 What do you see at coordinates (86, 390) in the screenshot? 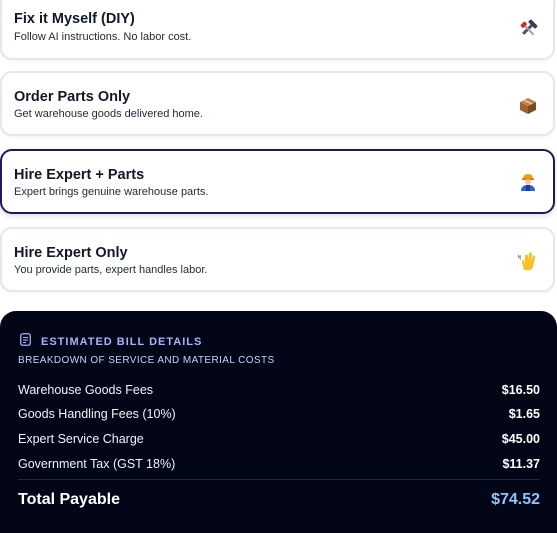
I see `line-item-label: Warehouse Goods Fees` at bounding box center [86, 390].